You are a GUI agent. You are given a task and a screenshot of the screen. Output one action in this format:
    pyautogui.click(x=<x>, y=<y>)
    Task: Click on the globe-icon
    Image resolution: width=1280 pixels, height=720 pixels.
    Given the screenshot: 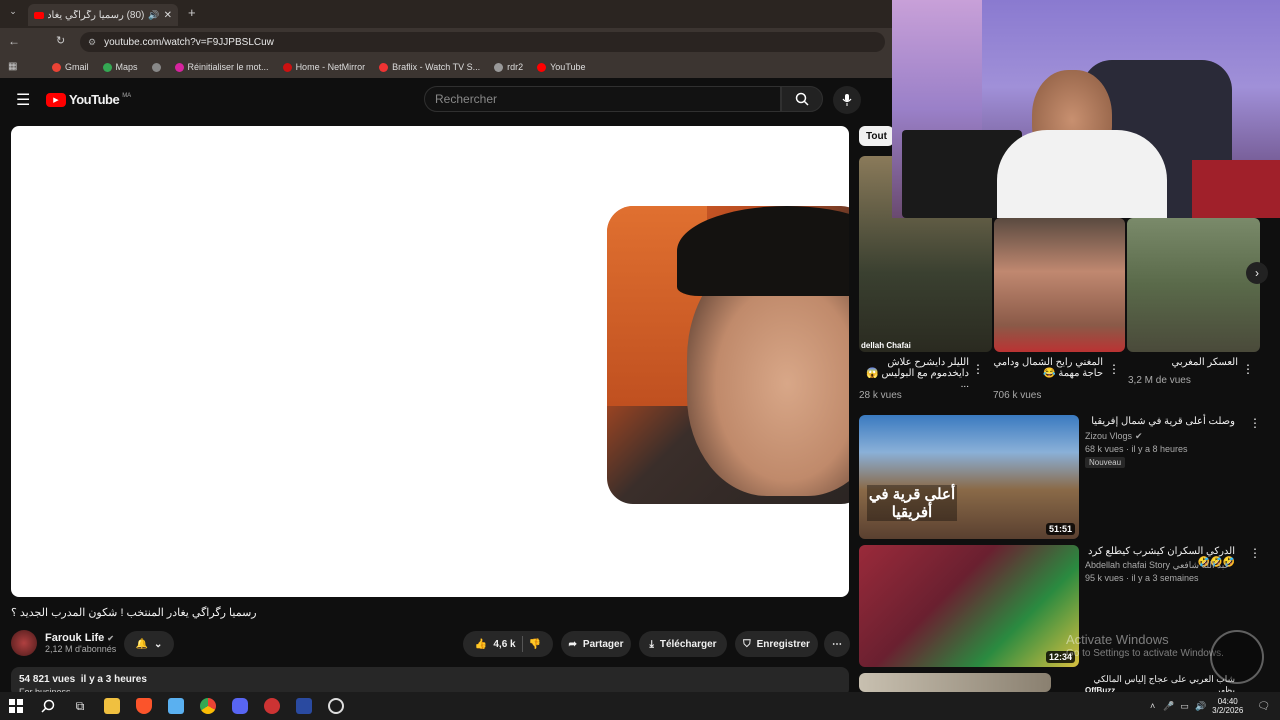 What is the action you would take?
    pyautogui.click(x=156, y=67)
    